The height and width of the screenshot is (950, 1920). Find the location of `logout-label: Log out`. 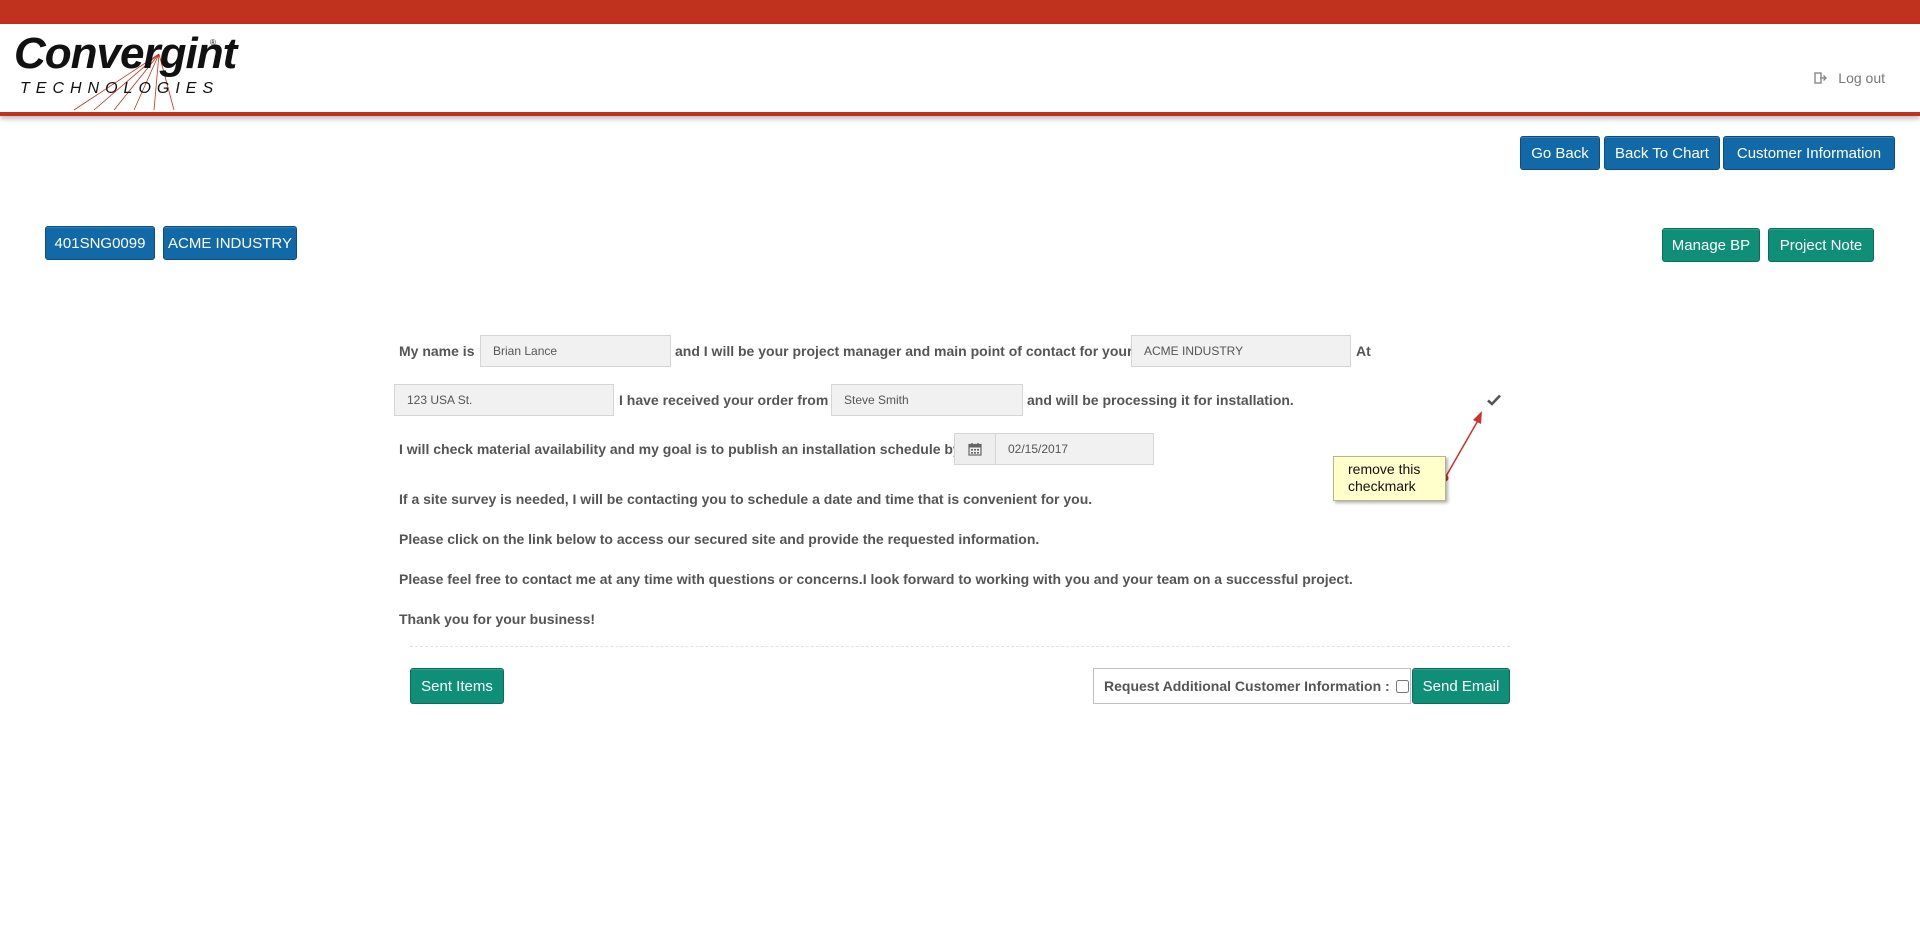

logout-label: Log out is located at coordinates (1861, 78).